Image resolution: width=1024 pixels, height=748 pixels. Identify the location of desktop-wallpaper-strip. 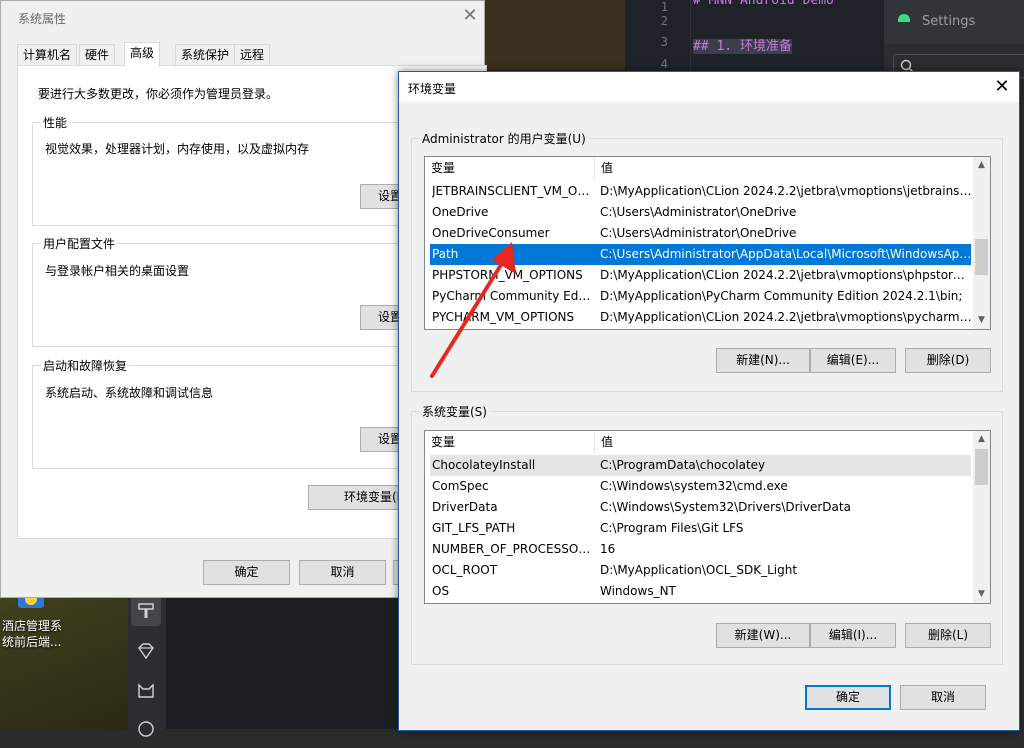
(555, 35).